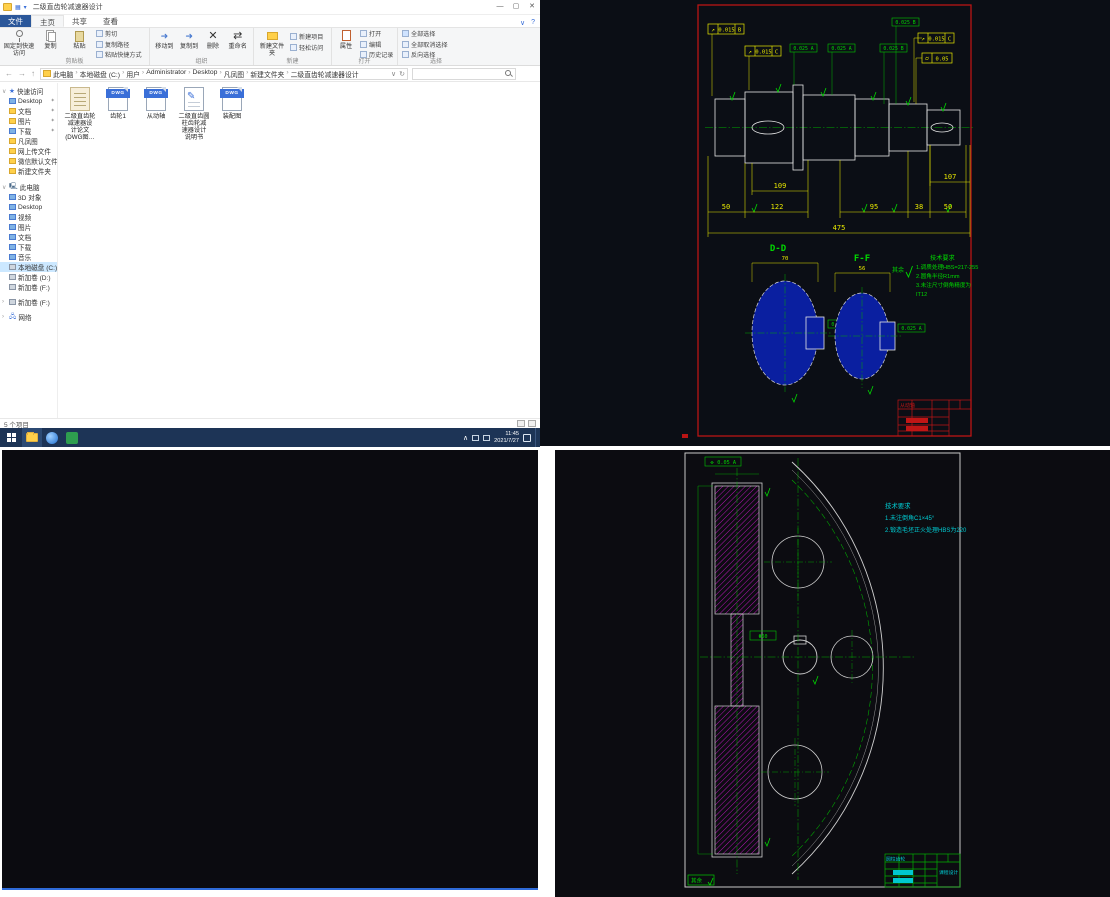  I want to click on maximize-button: ▢, so click(516, 7).